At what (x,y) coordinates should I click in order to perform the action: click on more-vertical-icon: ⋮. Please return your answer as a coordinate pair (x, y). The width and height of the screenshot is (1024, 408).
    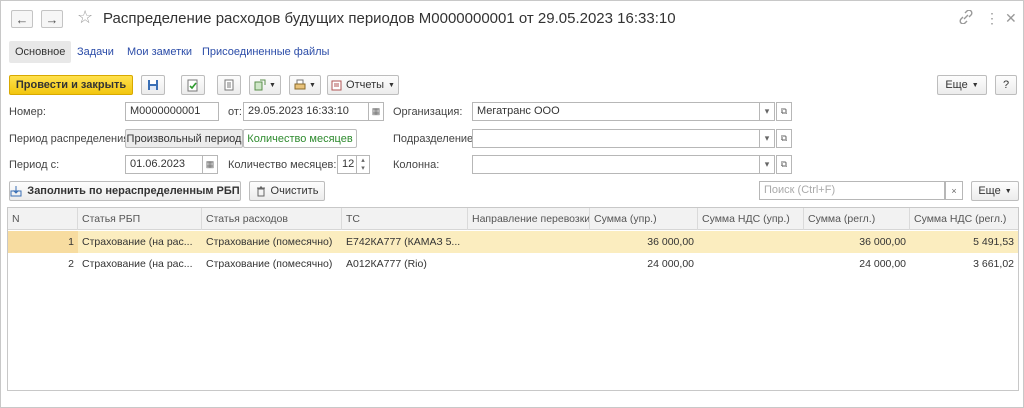
    Looking at the image, I should click on (992, 18).